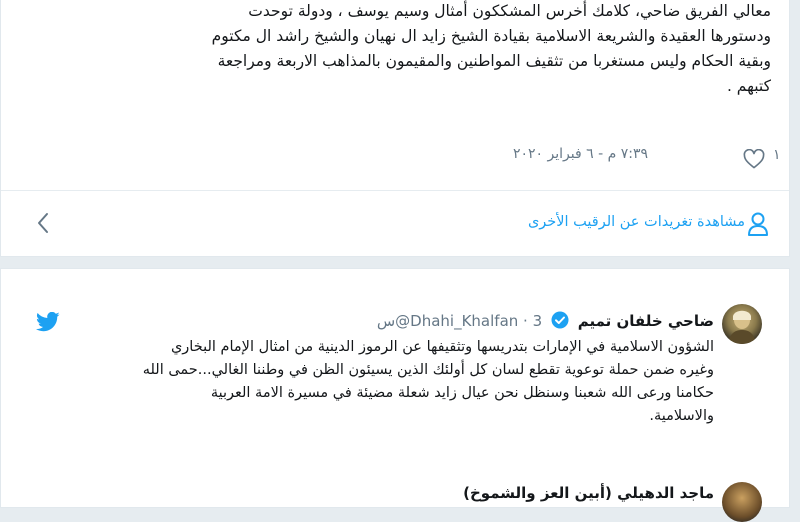 This screenshot has height=522, width=800. What do you see at coordinates (742, 502) in the screenshot?
I see `reply-avatar` at bounding box center [742, 502].